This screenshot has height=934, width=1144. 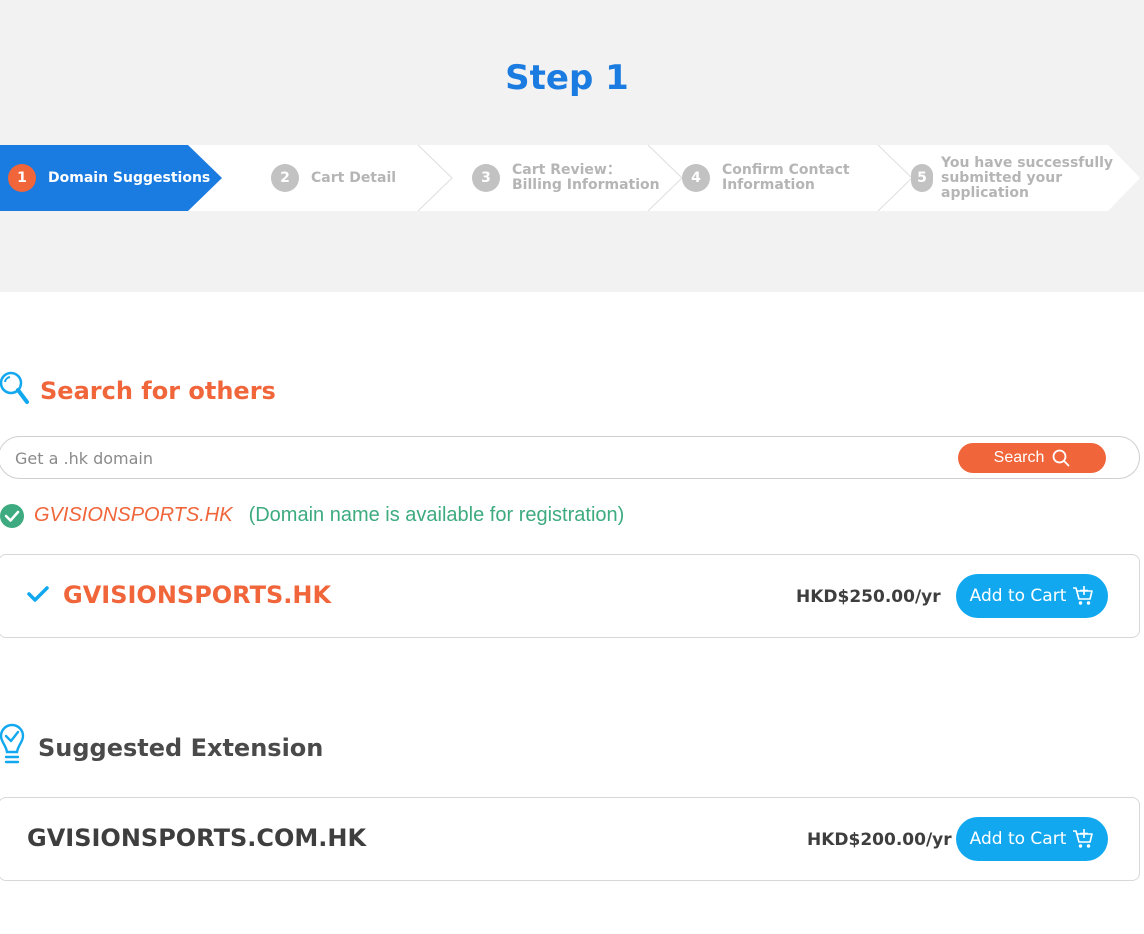 What do you see at coordinates (129, 177) in the screenshot?
I see `step-label: Domain Suggestions` at bounding box center [129, 177].